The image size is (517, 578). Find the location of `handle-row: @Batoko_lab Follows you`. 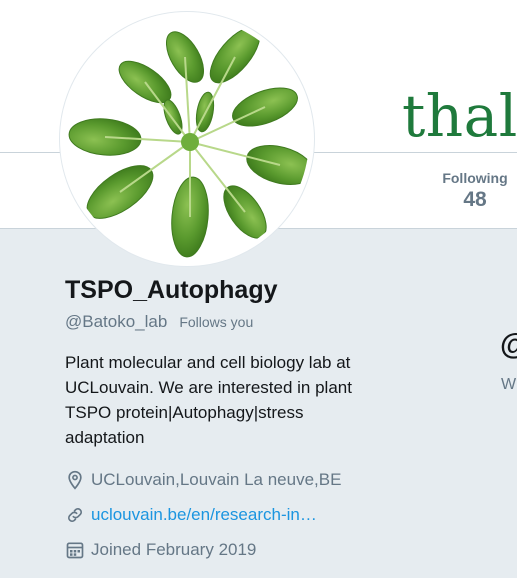

handle-row: @Batoko_lab Follows you is located at coordinates (159, 322).